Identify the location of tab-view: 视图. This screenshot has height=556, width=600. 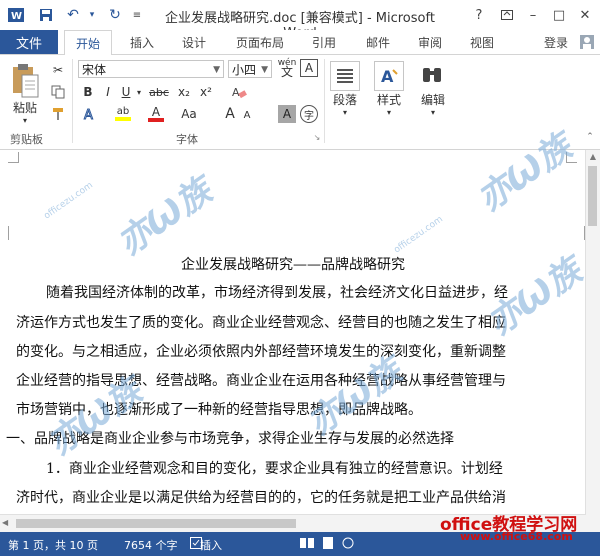
(482, 42).